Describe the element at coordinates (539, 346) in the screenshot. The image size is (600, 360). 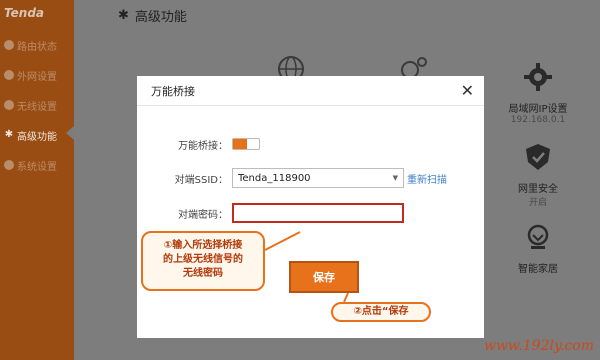
I see `watermark: www.192ly.com` at that location.